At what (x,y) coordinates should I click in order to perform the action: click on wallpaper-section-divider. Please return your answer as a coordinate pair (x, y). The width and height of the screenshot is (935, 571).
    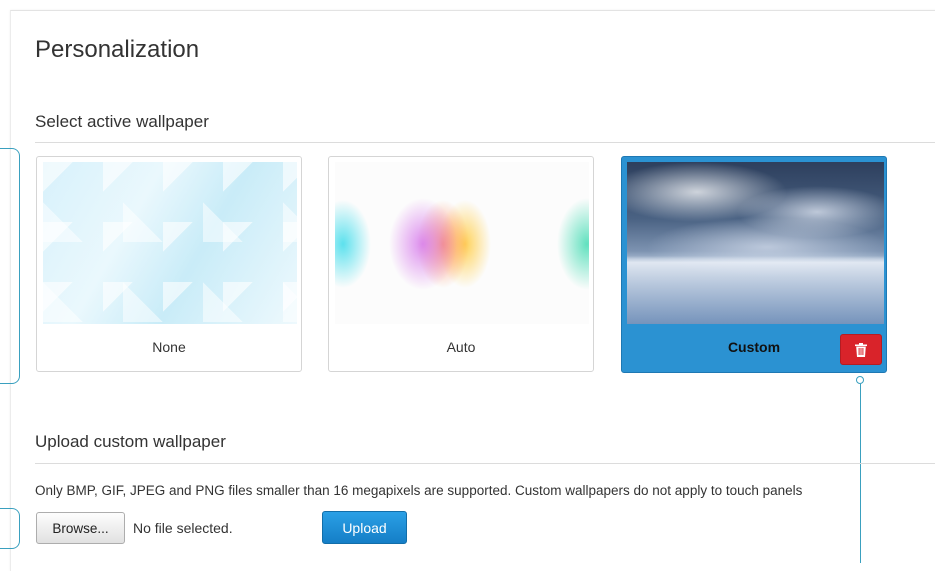
    Looking at the image, I should click on (485, 142).